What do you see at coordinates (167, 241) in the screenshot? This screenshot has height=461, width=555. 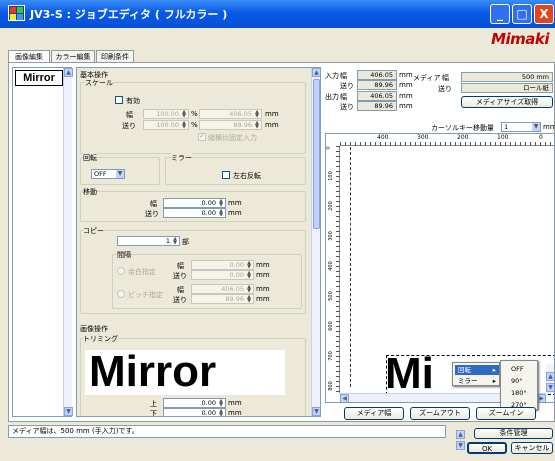 I see `copy-count-value: 1` at bounding box center [167, 241].